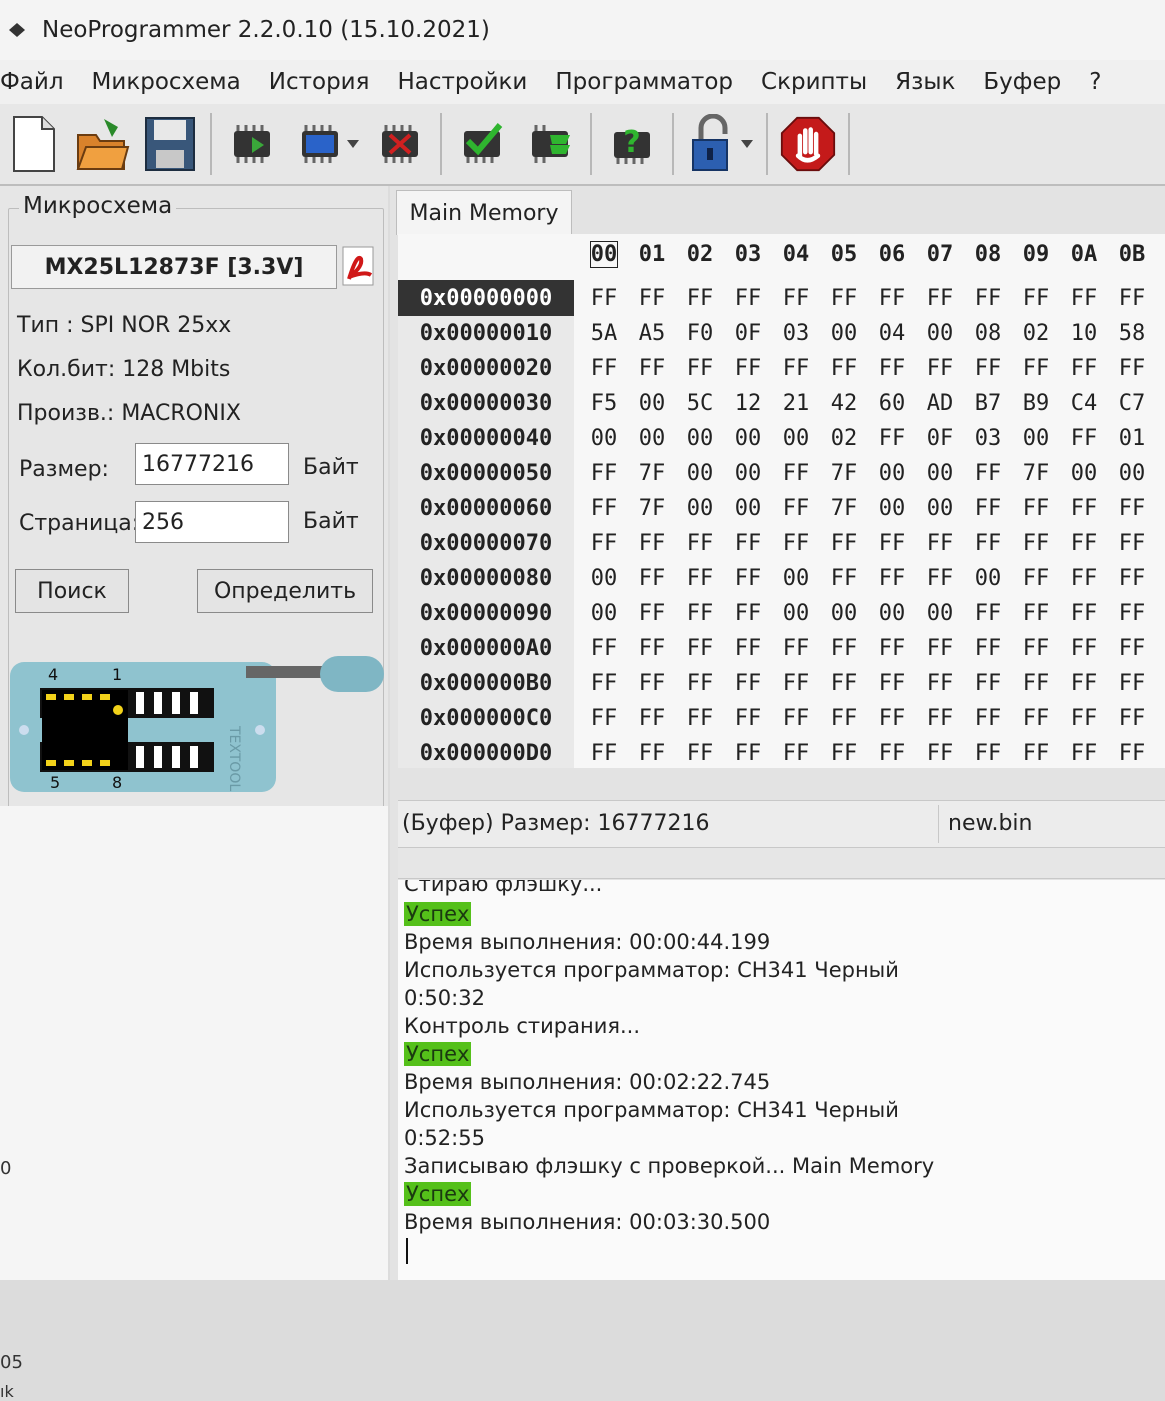 The width and height of the screenshot is (1165, 1401). Describe the element at coordinates (285, 591) in the screenshot. I see `detect-button: Определить` at that location.